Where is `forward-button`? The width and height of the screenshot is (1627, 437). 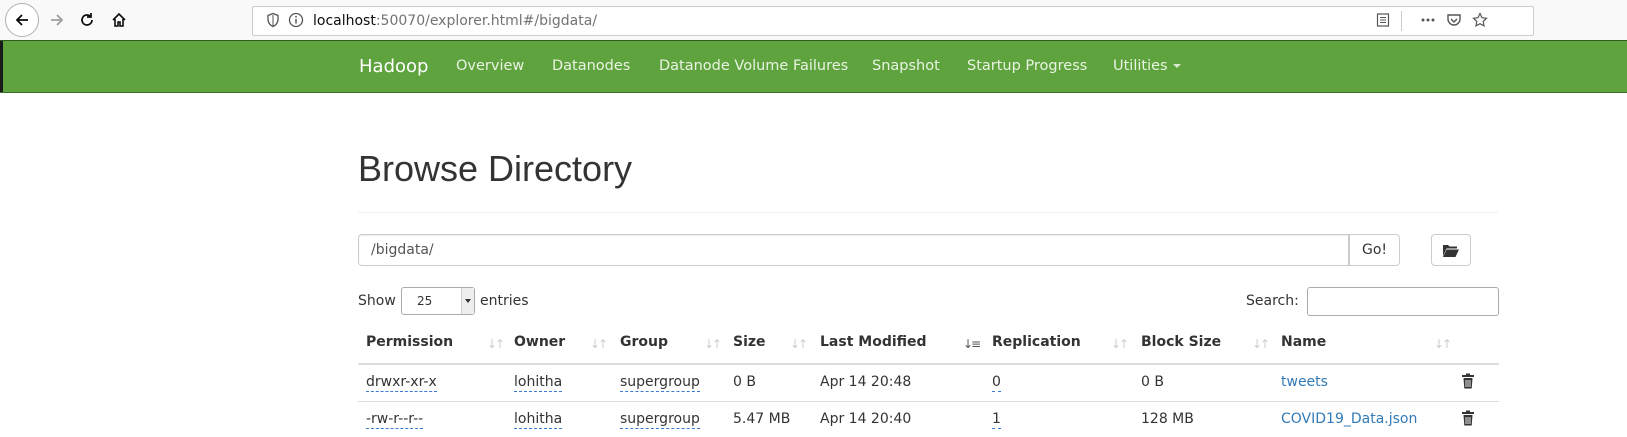
forward-button is located at coordinates (57, 20).